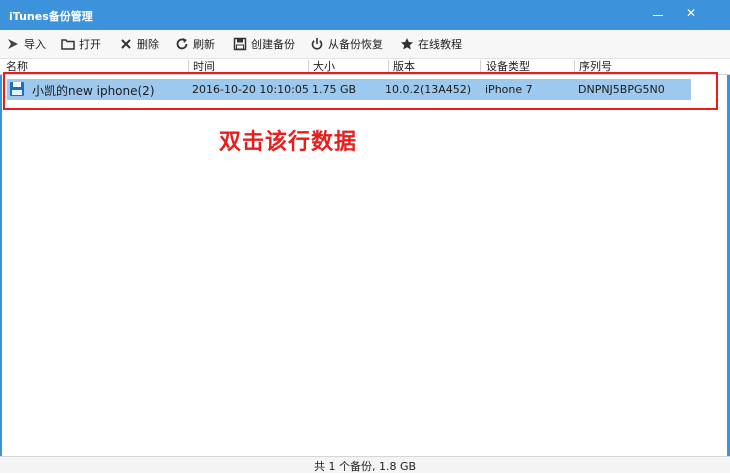  Describe the element at coordinates (68, 44) in the screenshot. I see `folder-icon` at that location.